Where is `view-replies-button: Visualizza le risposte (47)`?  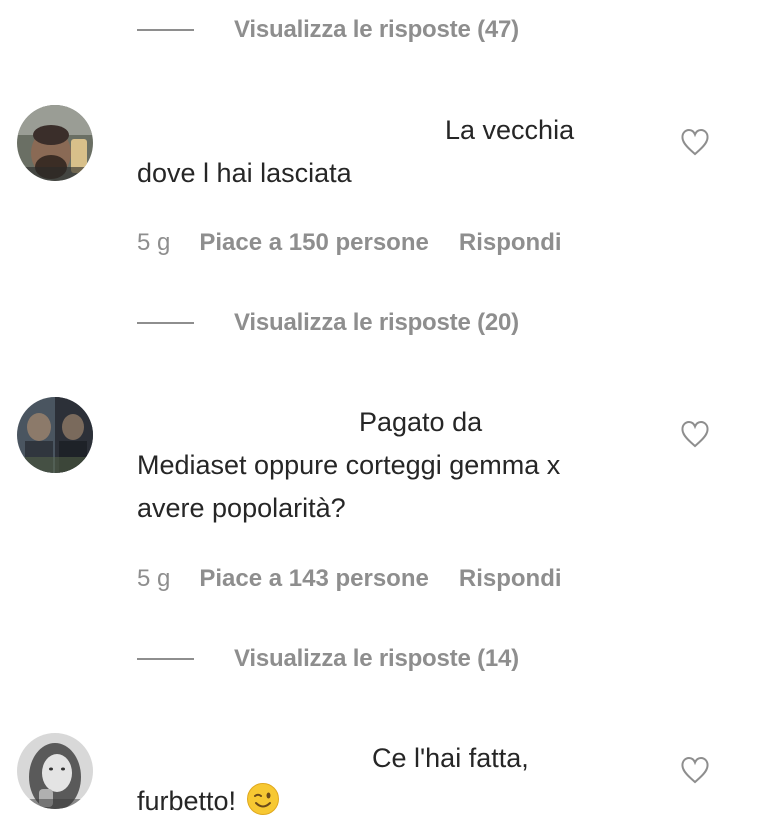 view-replies-button: Visualizza le risposte (47) is located at coordinates (328, 30).